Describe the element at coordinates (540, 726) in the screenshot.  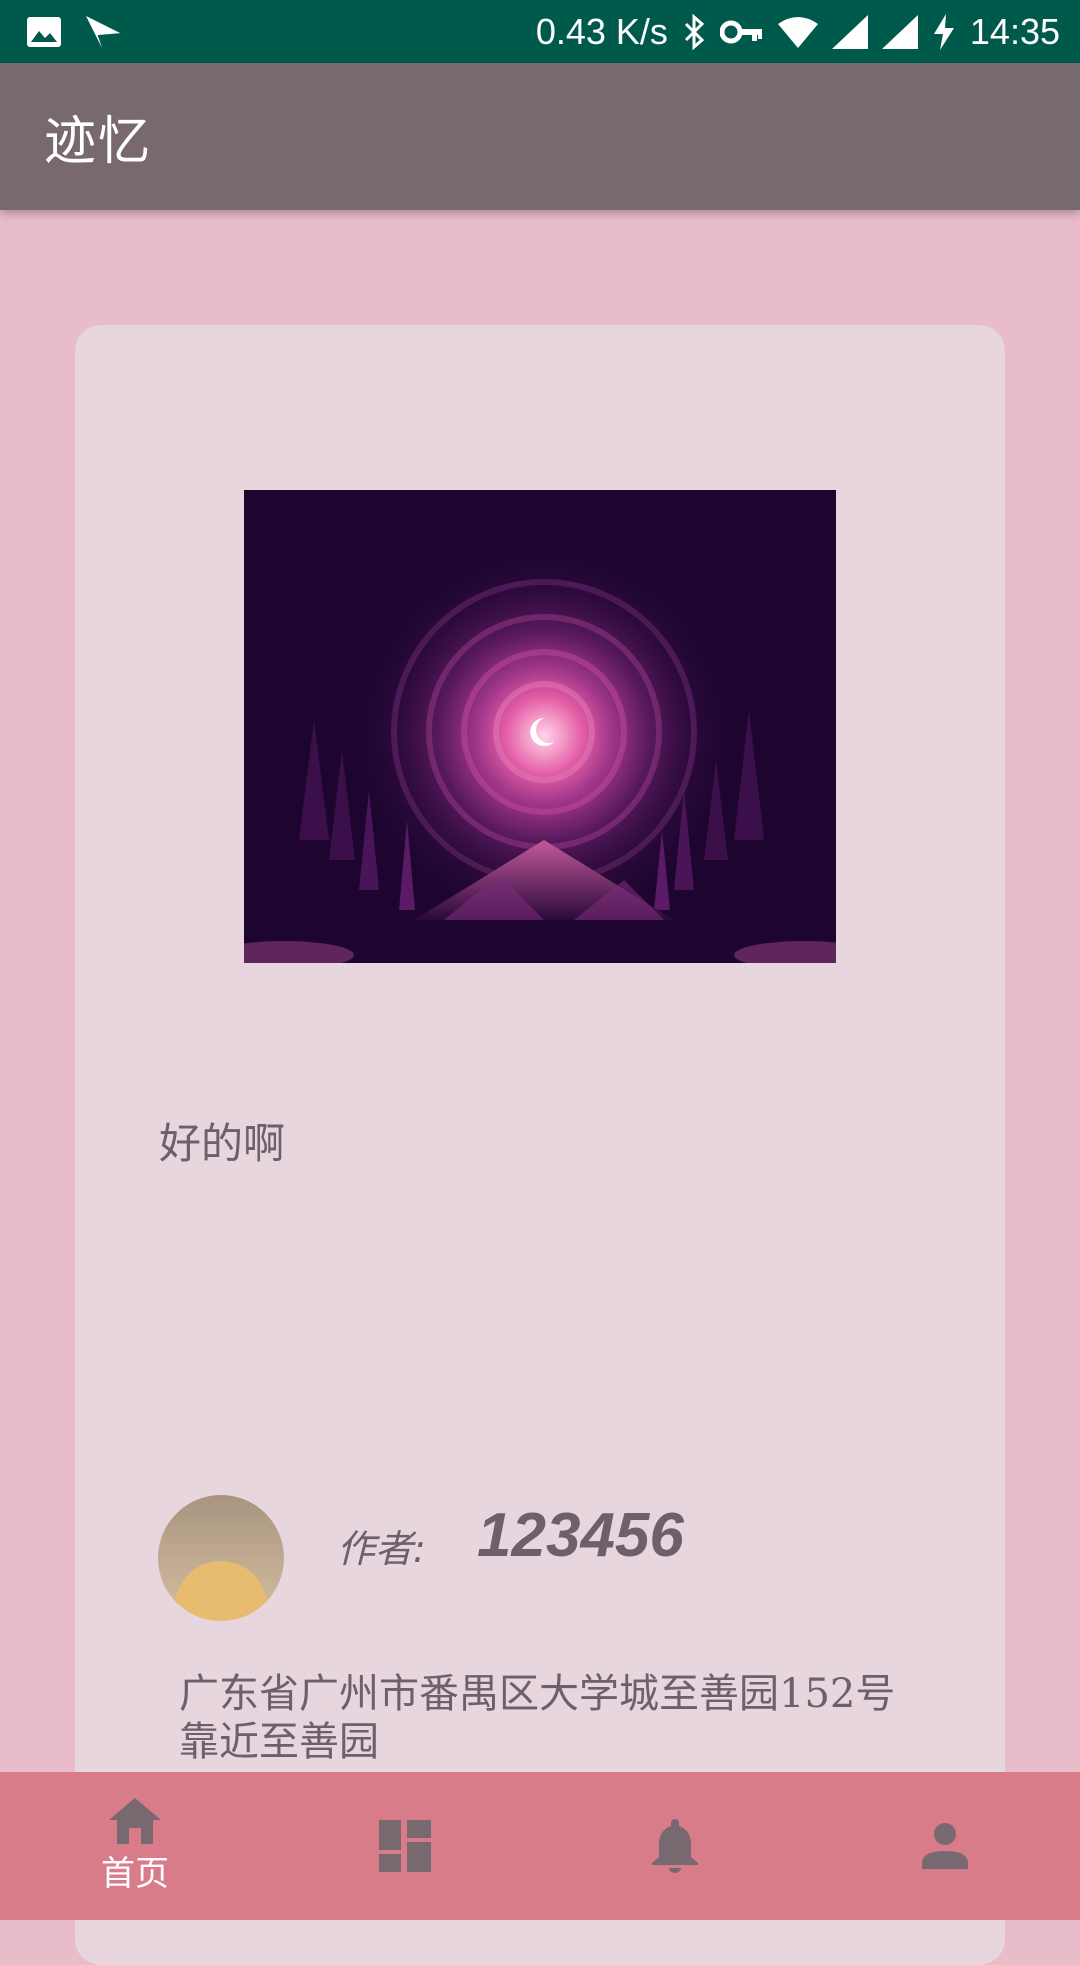
I see `post-image` at that location.